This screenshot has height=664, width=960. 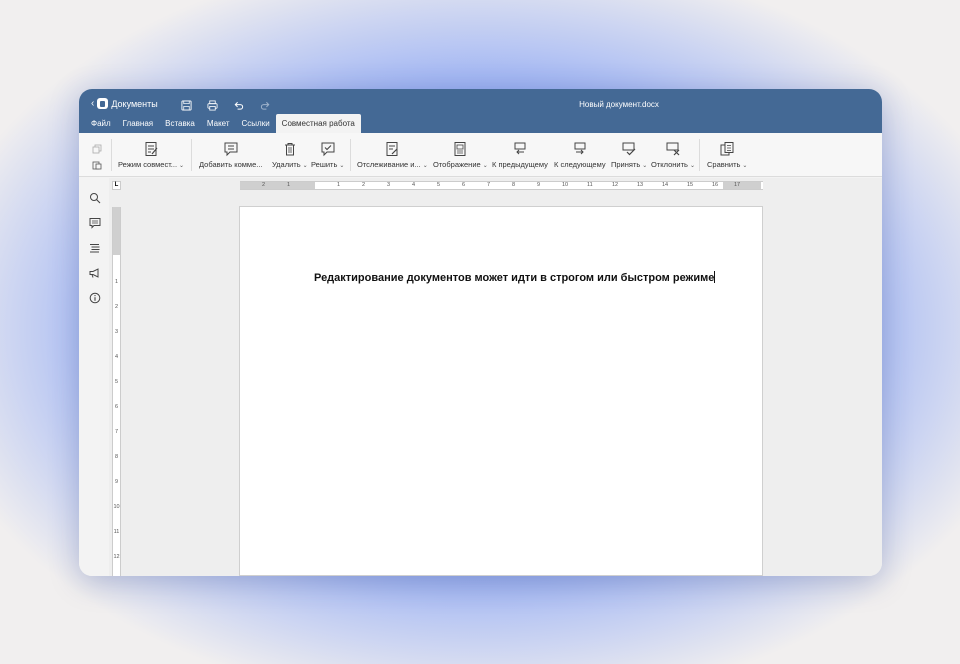 What do you see at coordinates (218, 123) in the screenshot?
I see `tab-layout: Макет` at bounding box center [218, 123].